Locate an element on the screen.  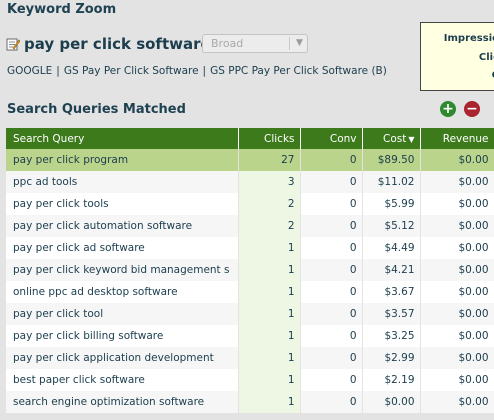
clicks-cell: 27 is located at coordinates (269, 160).